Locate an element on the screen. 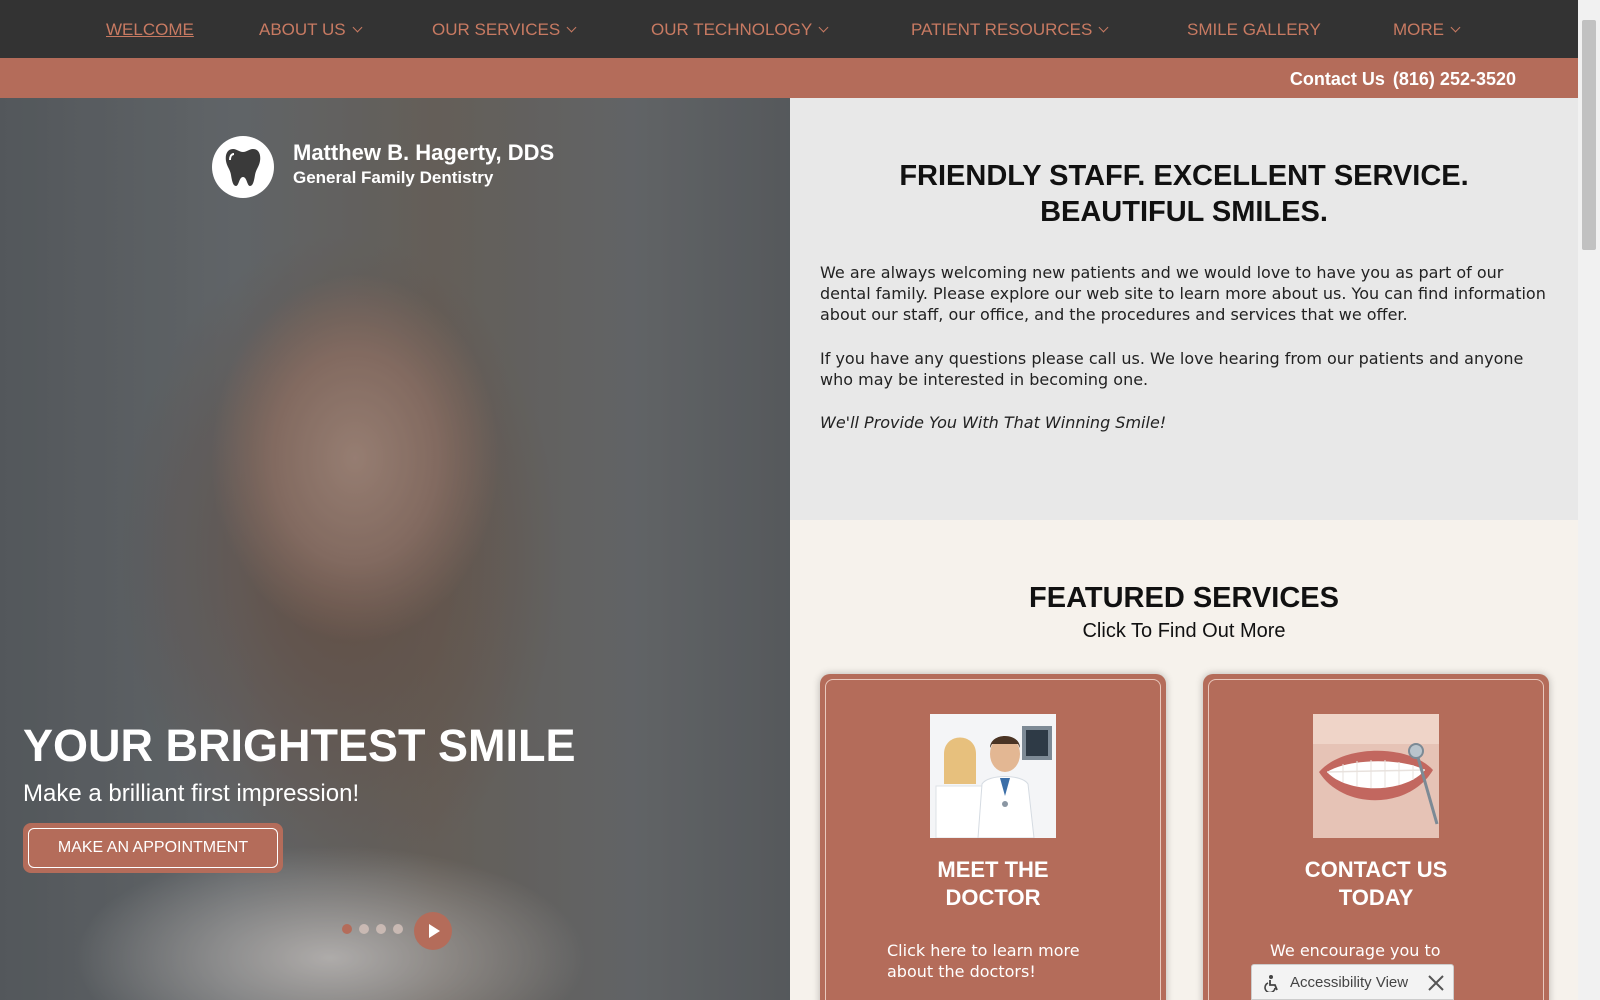  nav-item-our-services: OUR SERVICES is located at coordinates (504, 29).